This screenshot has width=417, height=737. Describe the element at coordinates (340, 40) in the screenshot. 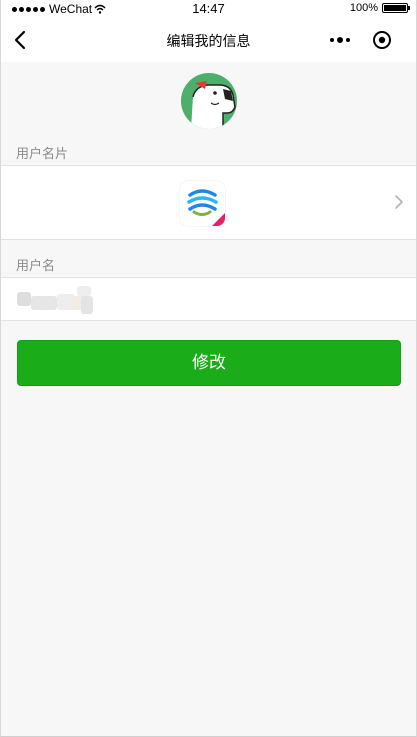

I see `more-dots-icon` at that location.